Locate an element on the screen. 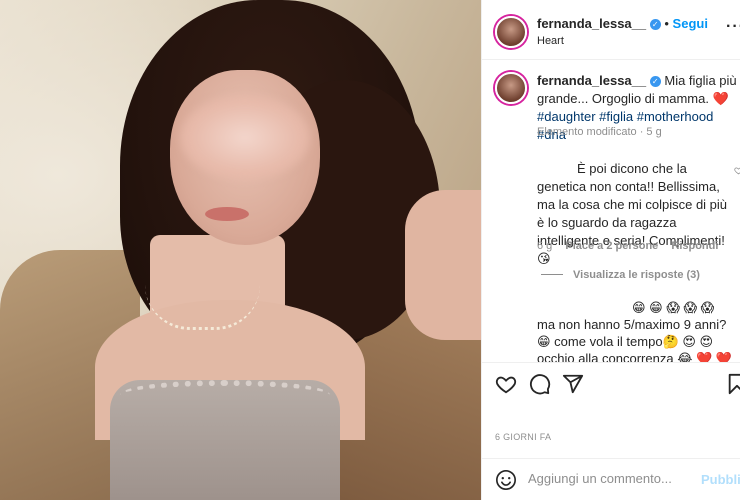 The height and width of the screenshot is (500, 740). photo-arm is located at coordinates (443, 265).